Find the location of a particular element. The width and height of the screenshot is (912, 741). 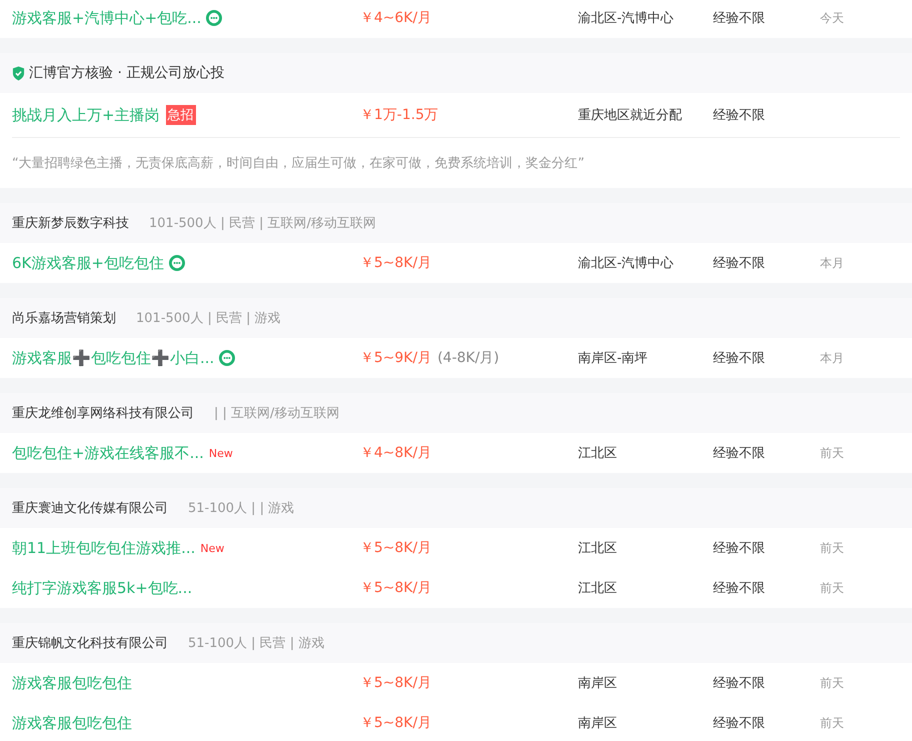

company-info: 51-100人 | 民营 | 游戏 is located at coordinates (256, 643).